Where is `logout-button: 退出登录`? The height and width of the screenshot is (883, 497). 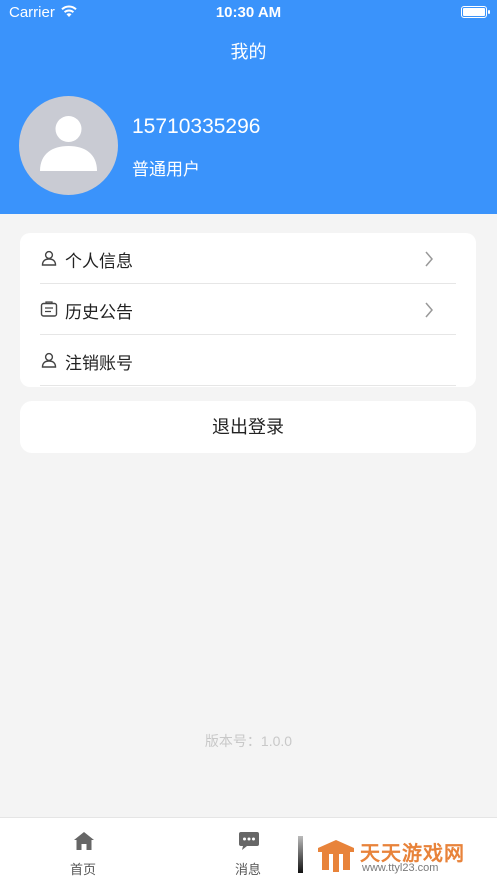
logout-button: 退出登录 is located at coordinates (248, 427).